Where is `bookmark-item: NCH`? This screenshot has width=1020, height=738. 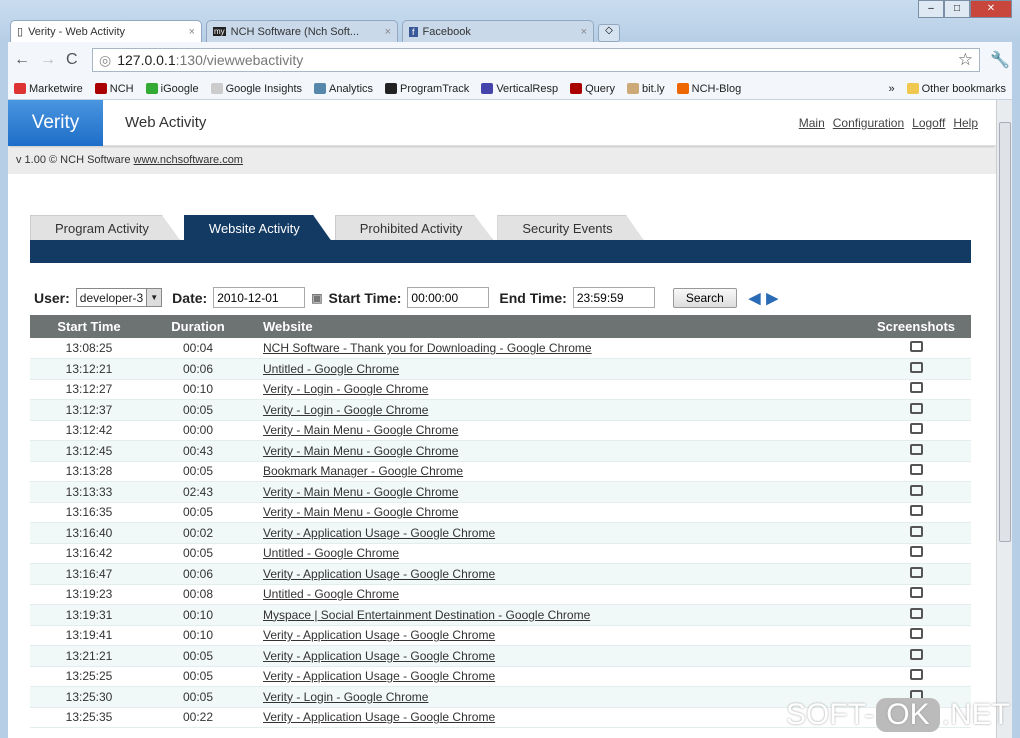
bookmark-item: NCH is located at coordinates (114, 88).